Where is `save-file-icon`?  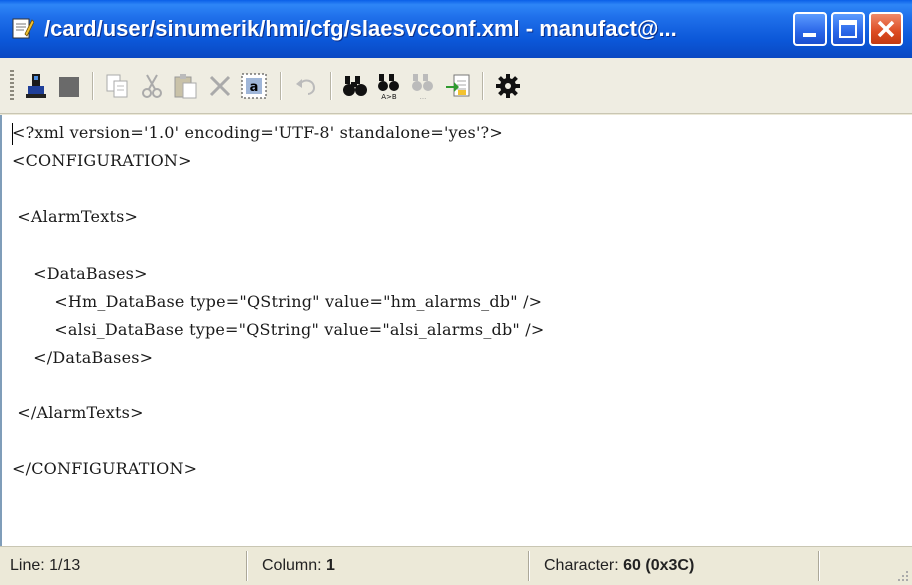
save-file-icon is located at coordinates (36, 86).